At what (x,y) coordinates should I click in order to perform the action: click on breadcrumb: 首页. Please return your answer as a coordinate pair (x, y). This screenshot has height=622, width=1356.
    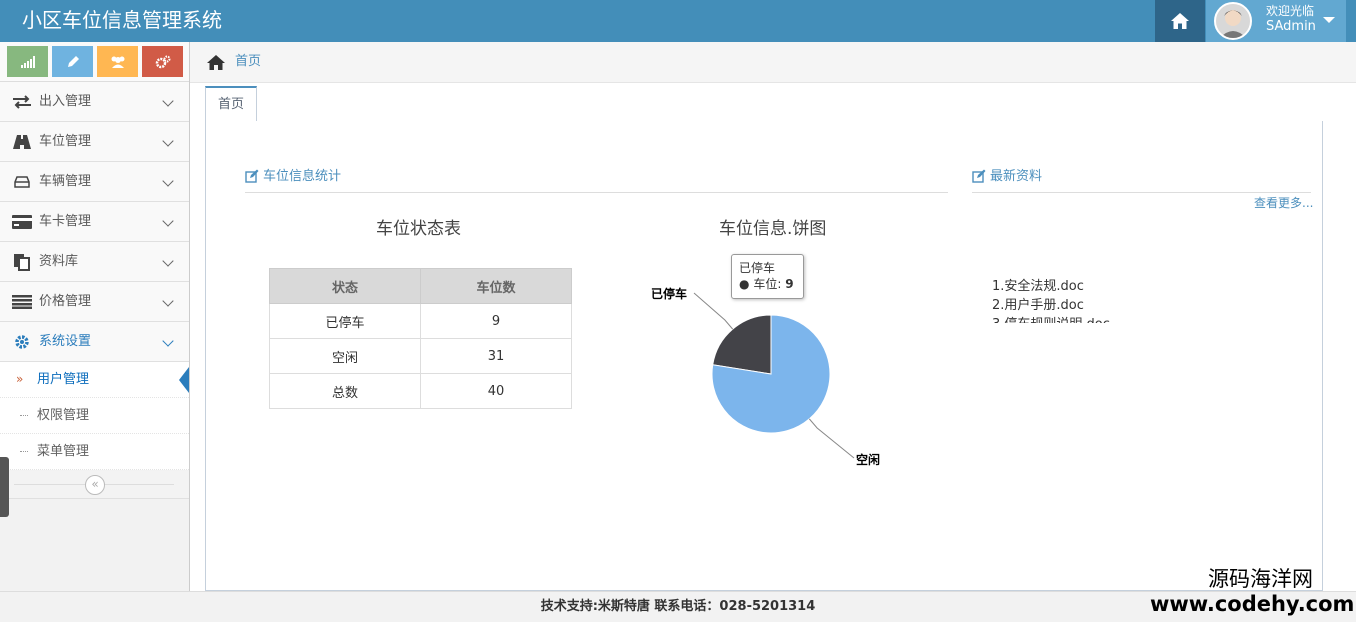
    Looking at the image, I should click on (773, 62).